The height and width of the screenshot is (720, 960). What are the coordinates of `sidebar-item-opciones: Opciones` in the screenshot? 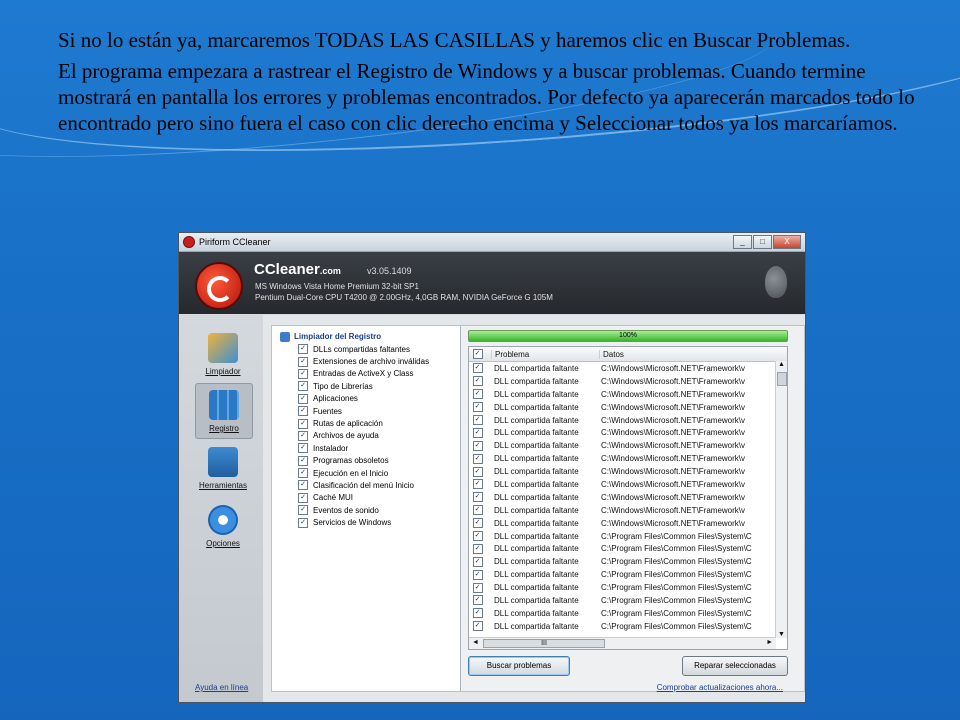 It's located at (223, 526).